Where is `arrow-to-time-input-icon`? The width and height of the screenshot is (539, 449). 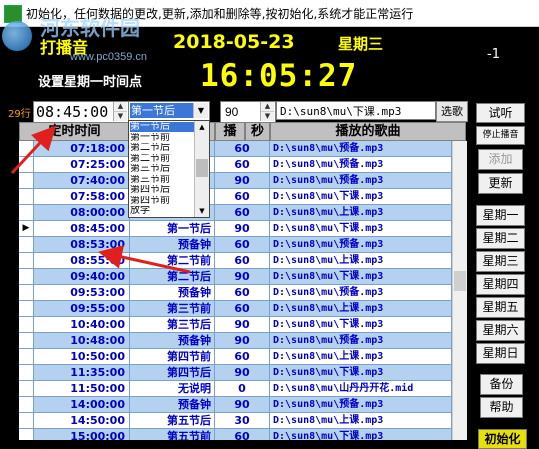
arrow-to-time-input-icon is located at coordinates (33, 150).